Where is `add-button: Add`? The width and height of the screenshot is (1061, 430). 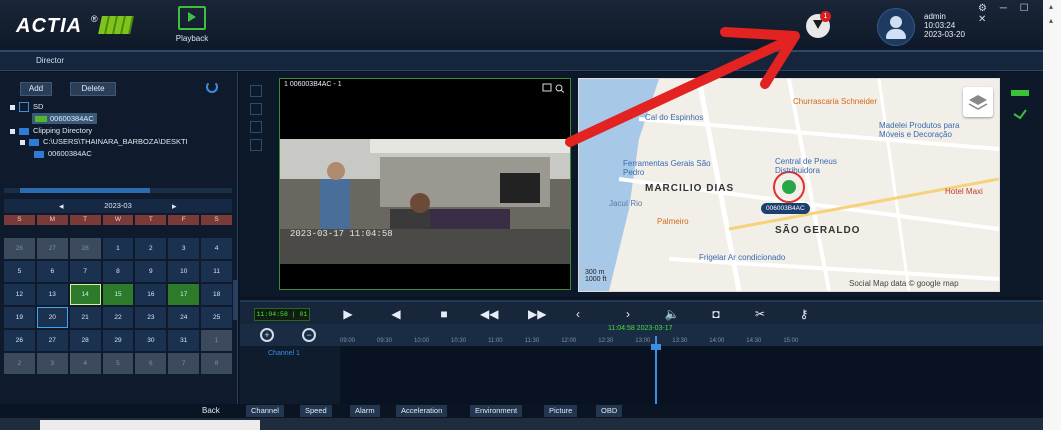
add-button: Add is located at coordinates (36, 89).